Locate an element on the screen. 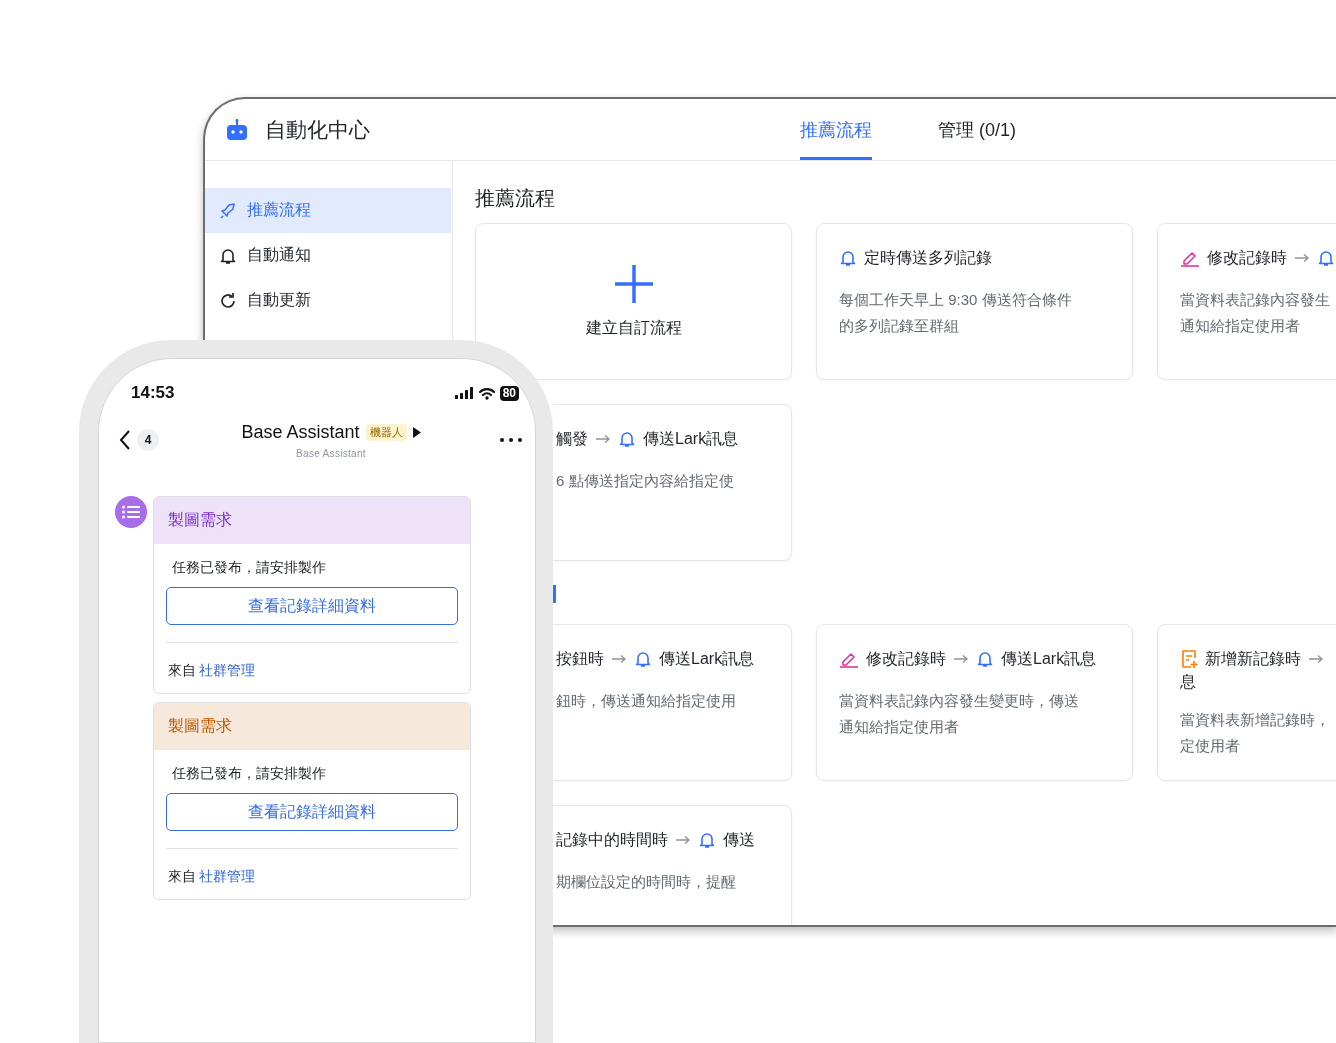 The height and width of the screenshot is (1043, 1336). card-description: 當資料表新增記錄時， is located at coordinates (1255, 720).